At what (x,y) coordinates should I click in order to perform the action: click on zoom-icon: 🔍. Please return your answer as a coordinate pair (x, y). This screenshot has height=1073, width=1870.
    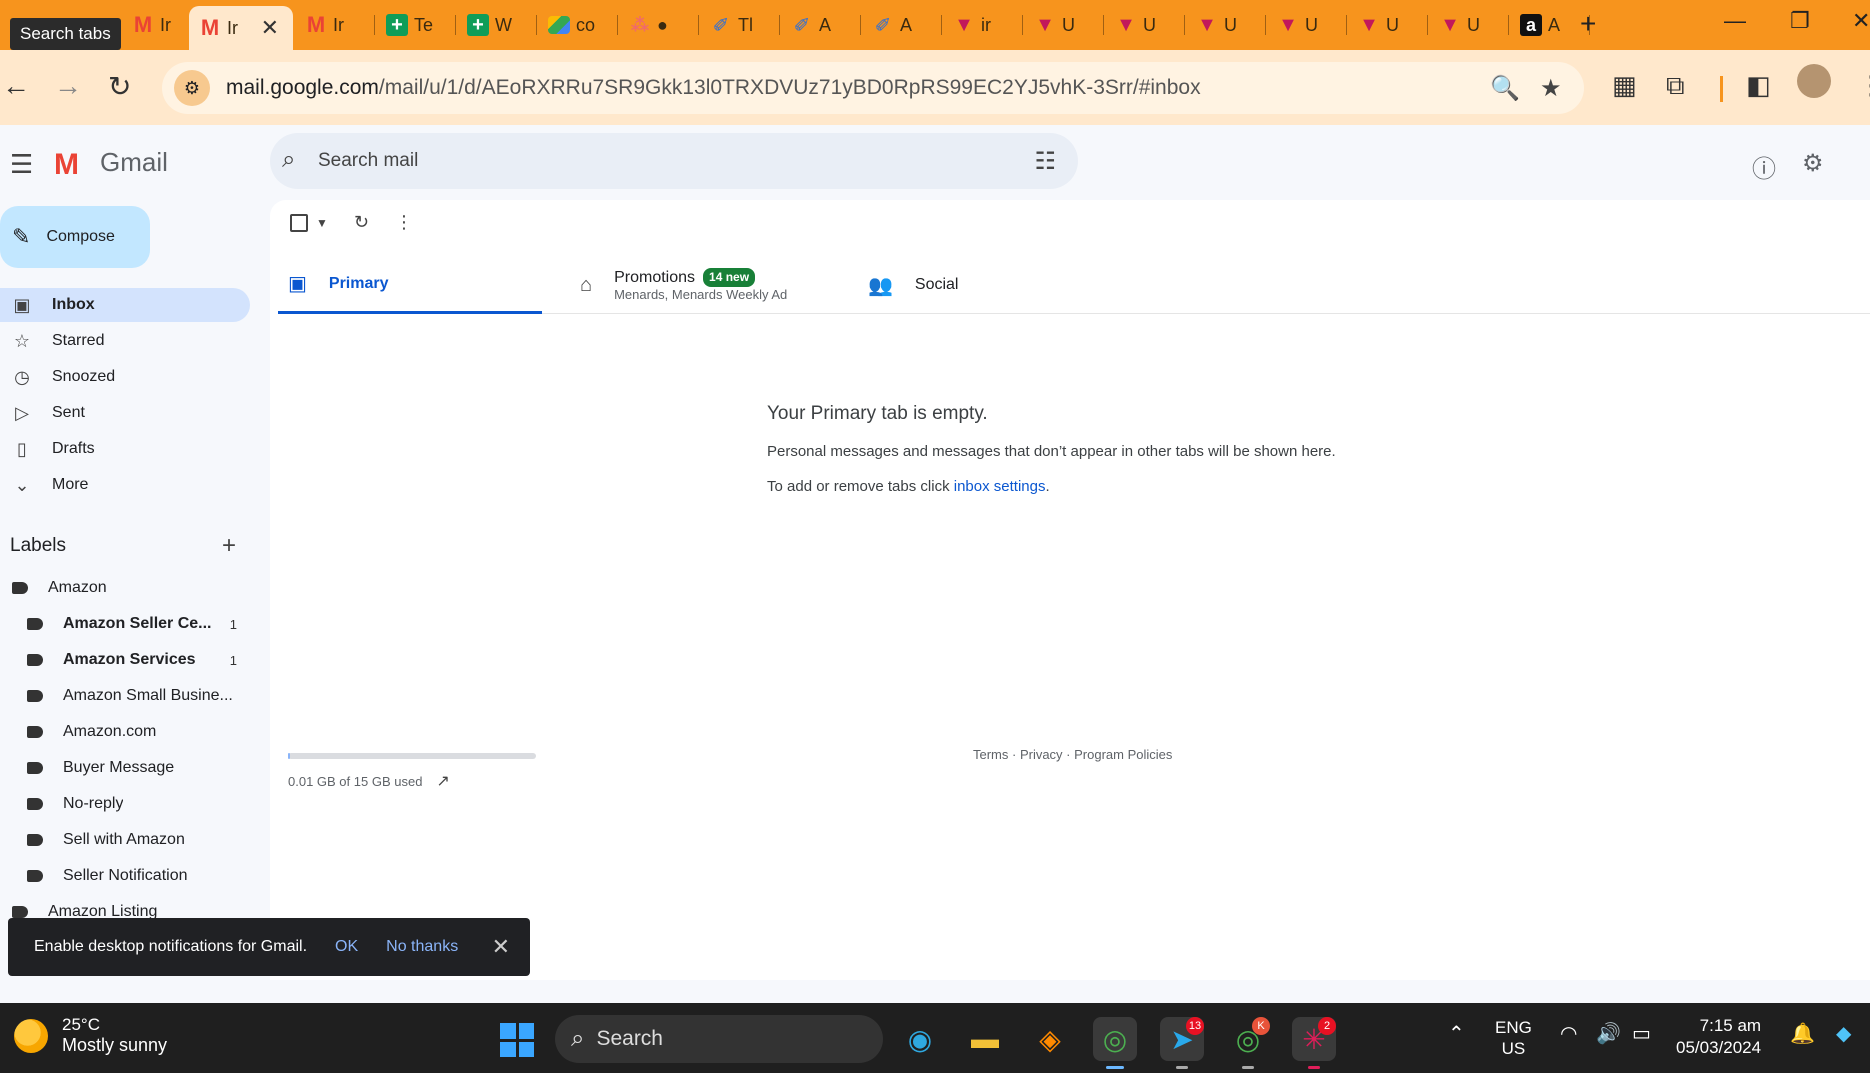
    Looking at the image, I should click on (1505, 88).